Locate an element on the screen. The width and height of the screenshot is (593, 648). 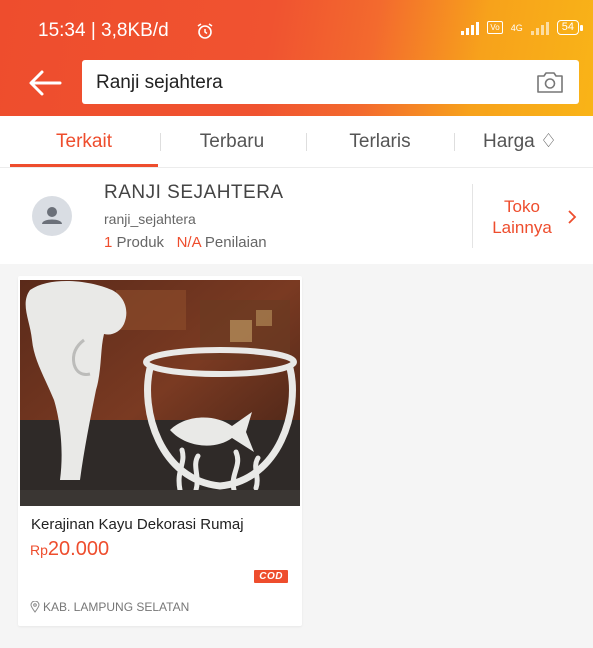
volte-icon: Vo is located at coordinates (495, 27).